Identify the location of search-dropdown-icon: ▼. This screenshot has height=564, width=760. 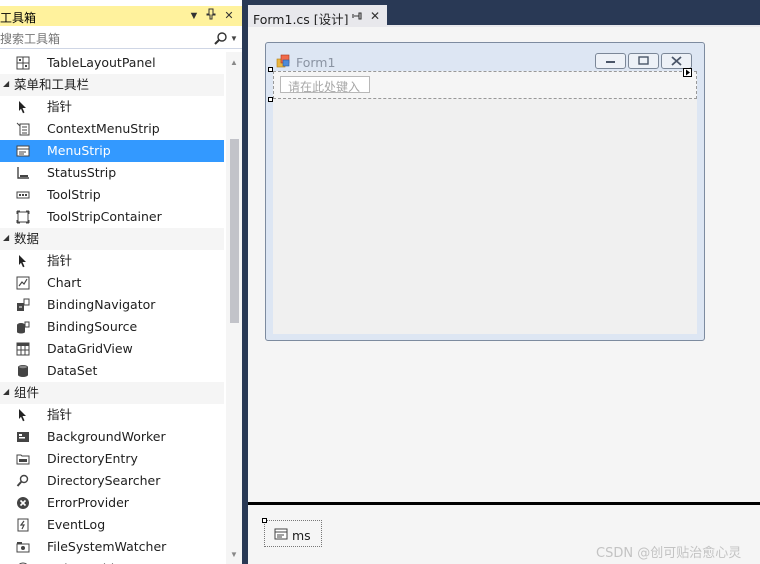
(234, 39).